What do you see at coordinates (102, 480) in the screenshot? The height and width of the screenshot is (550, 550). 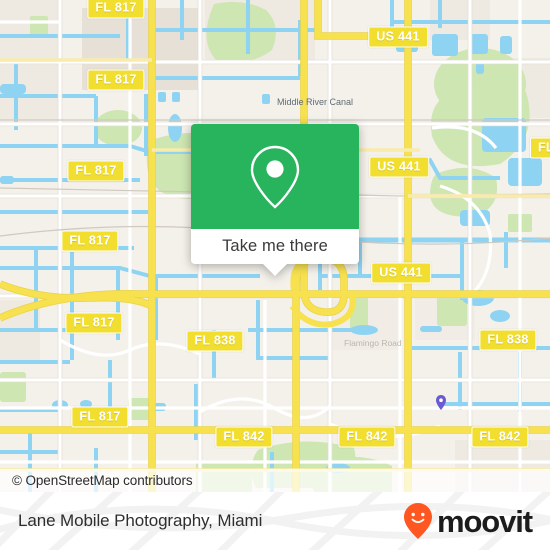 I see `attribution-text: © OpenStreetMap contributors` at bounding box center [102, 480].